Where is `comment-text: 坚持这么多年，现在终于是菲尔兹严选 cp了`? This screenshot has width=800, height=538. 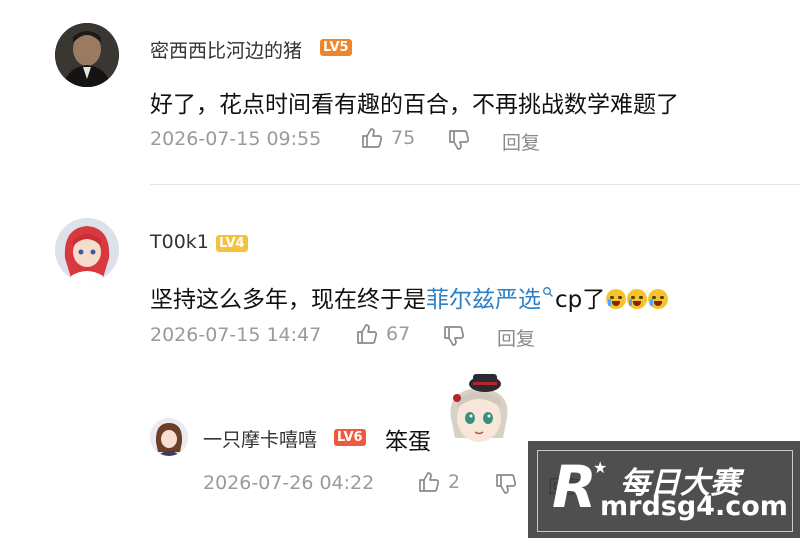
comment-text: 坚持这么多年，现在终于是菲尔兹严选 cp了 is located at coordinates (409, 296).